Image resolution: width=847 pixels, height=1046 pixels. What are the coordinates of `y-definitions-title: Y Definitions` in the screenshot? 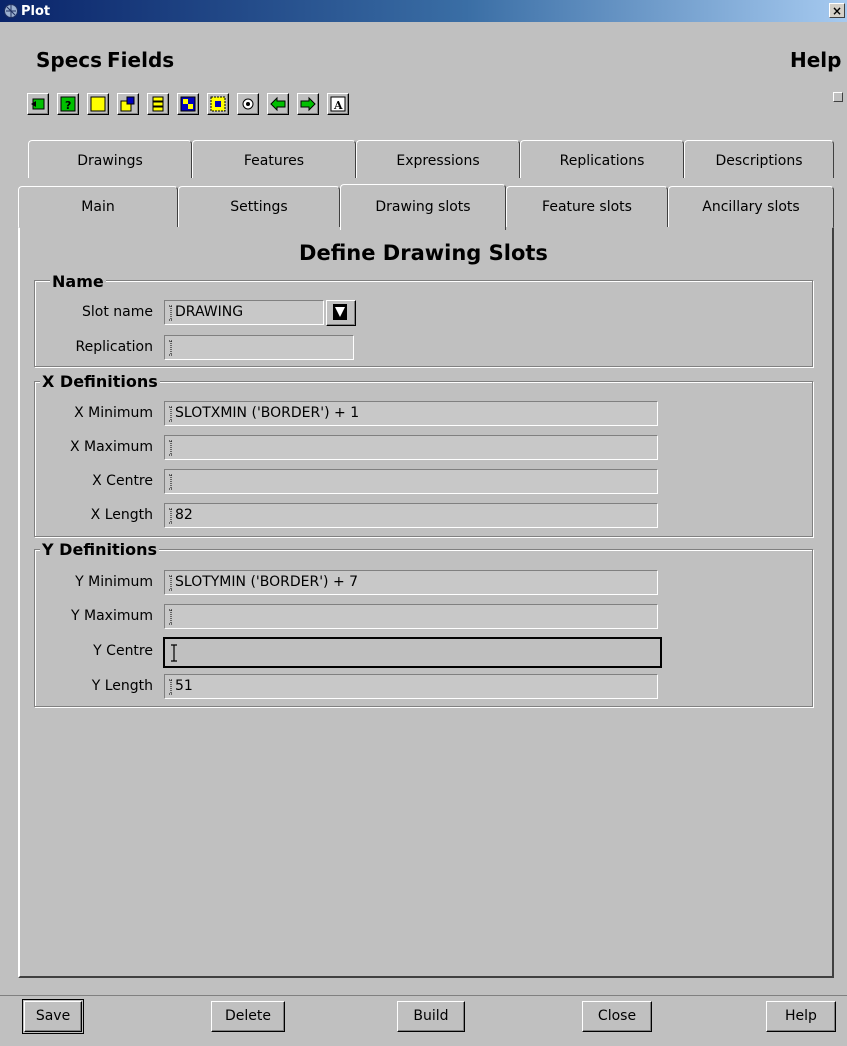 It's located at (100, 549).